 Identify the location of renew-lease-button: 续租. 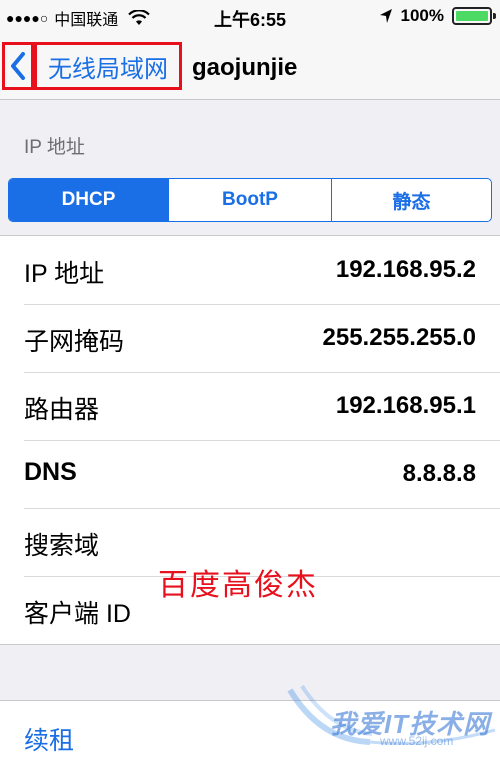
(49, 739).